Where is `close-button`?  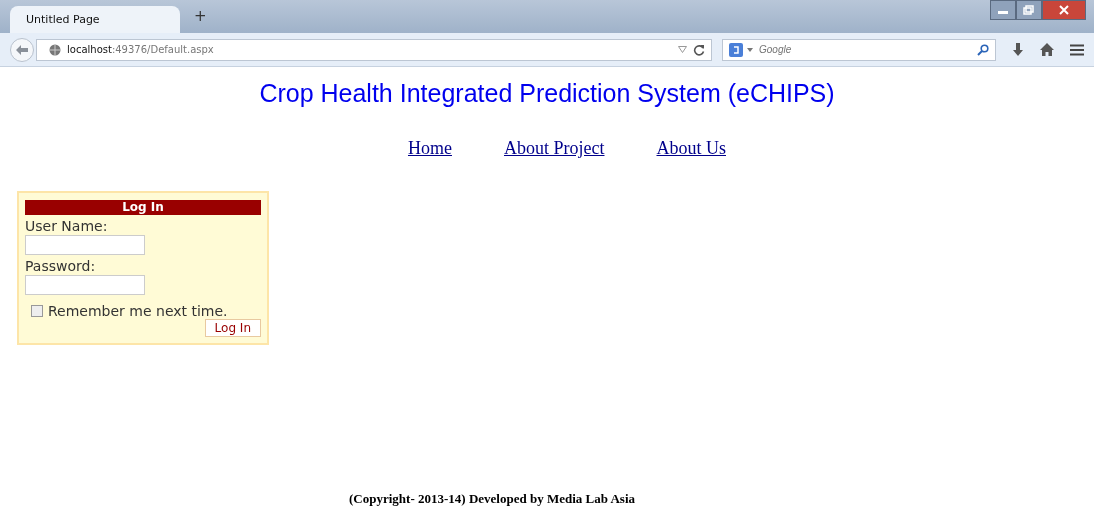 close-button is located at coordinates (1064, 10).